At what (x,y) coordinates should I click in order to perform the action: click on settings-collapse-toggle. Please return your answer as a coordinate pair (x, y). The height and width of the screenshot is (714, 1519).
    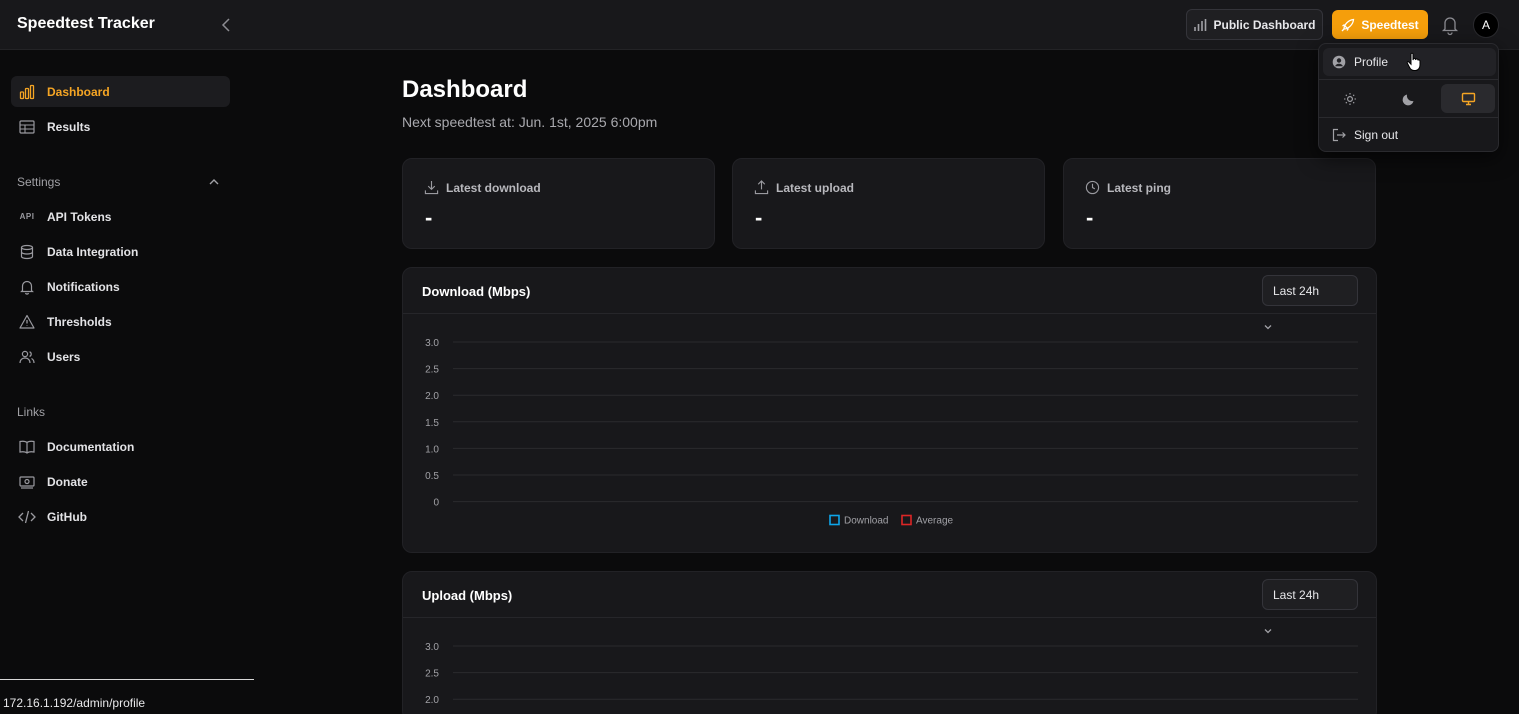
    Looking at the image, I should click on (214, 182).